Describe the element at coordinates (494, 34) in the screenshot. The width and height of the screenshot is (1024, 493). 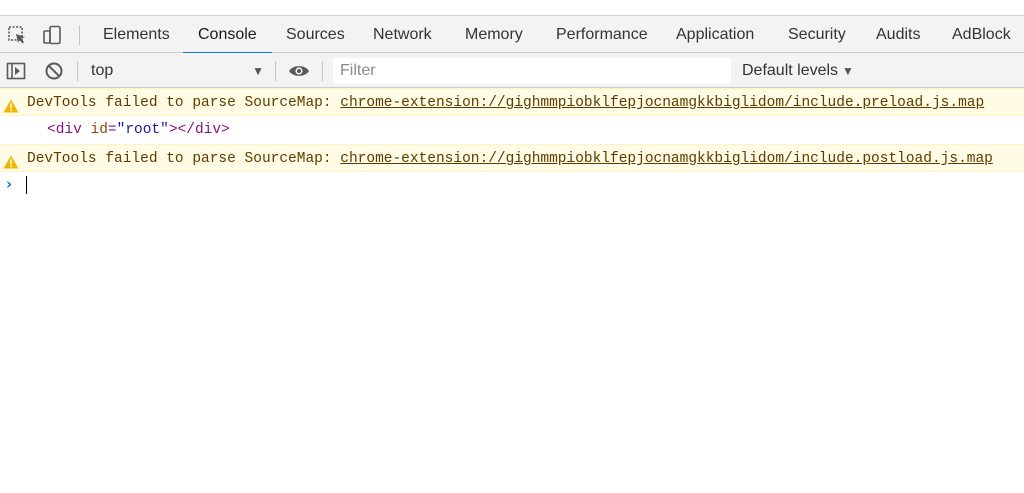
I see `tab-memory: Memory` at that location.